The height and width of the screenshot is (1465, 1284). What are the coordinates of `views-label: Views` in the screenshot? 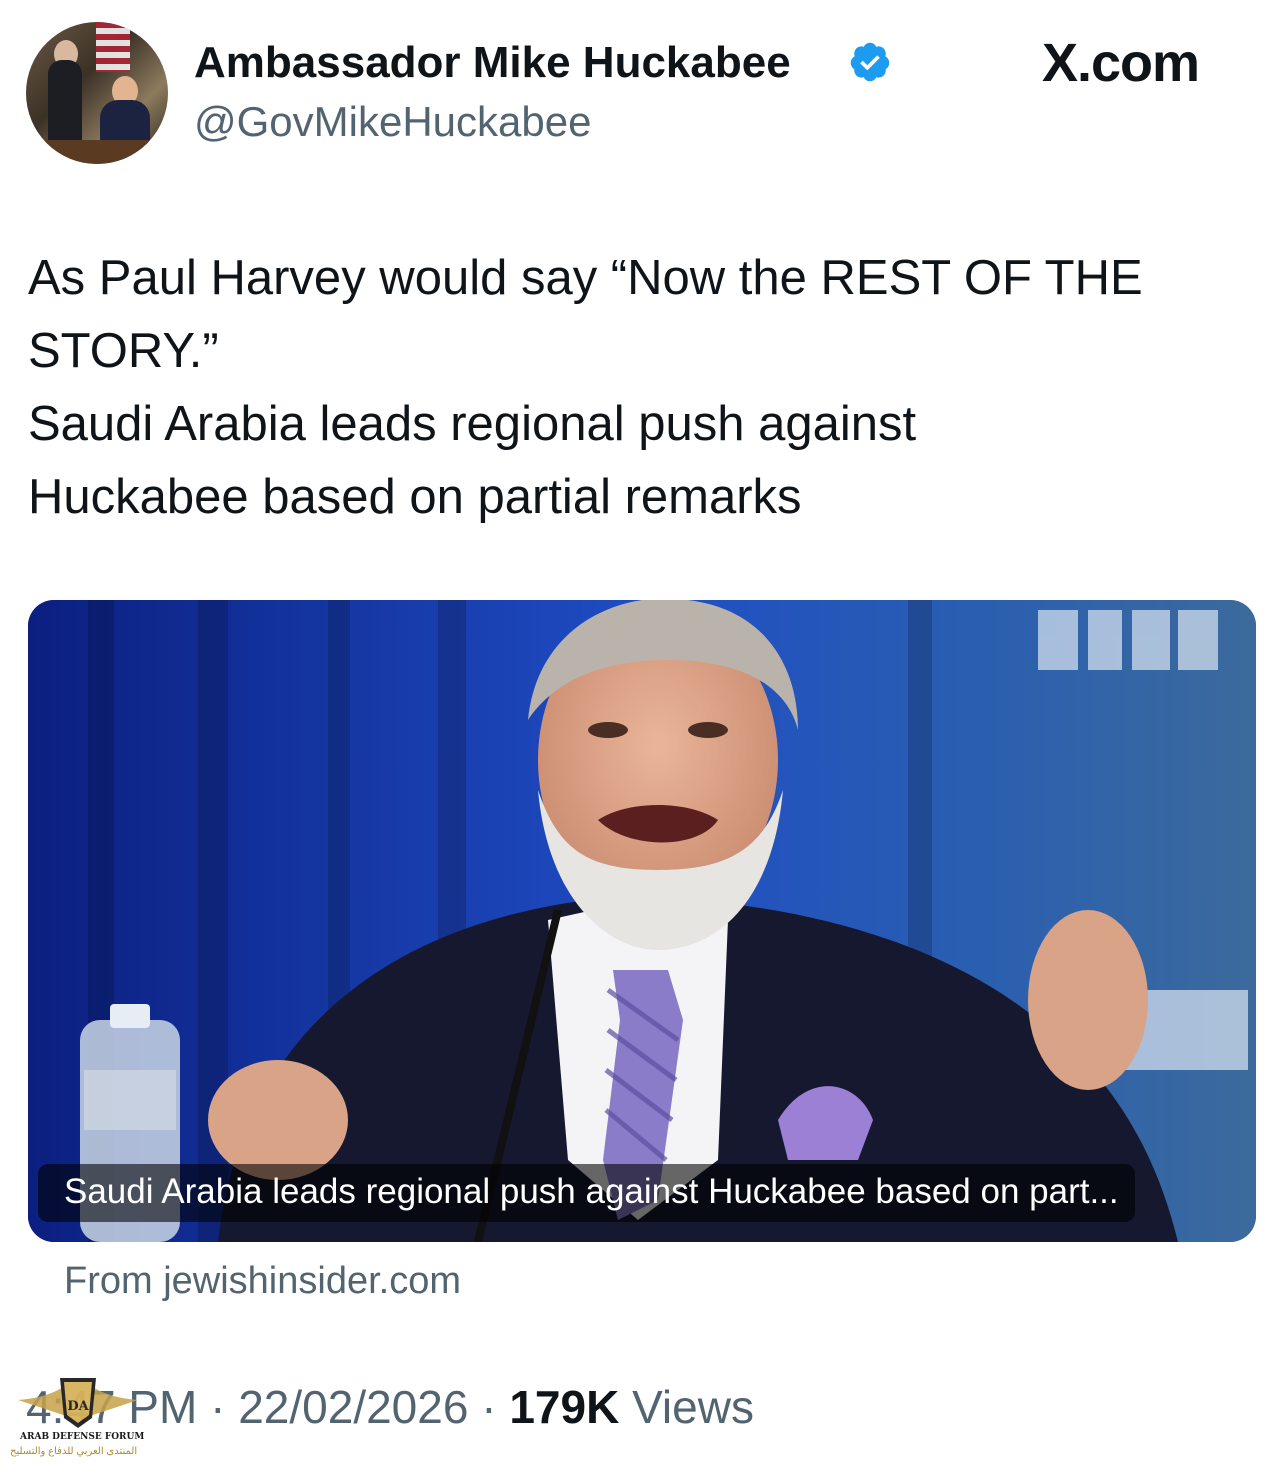 It's located at (693, 1407).